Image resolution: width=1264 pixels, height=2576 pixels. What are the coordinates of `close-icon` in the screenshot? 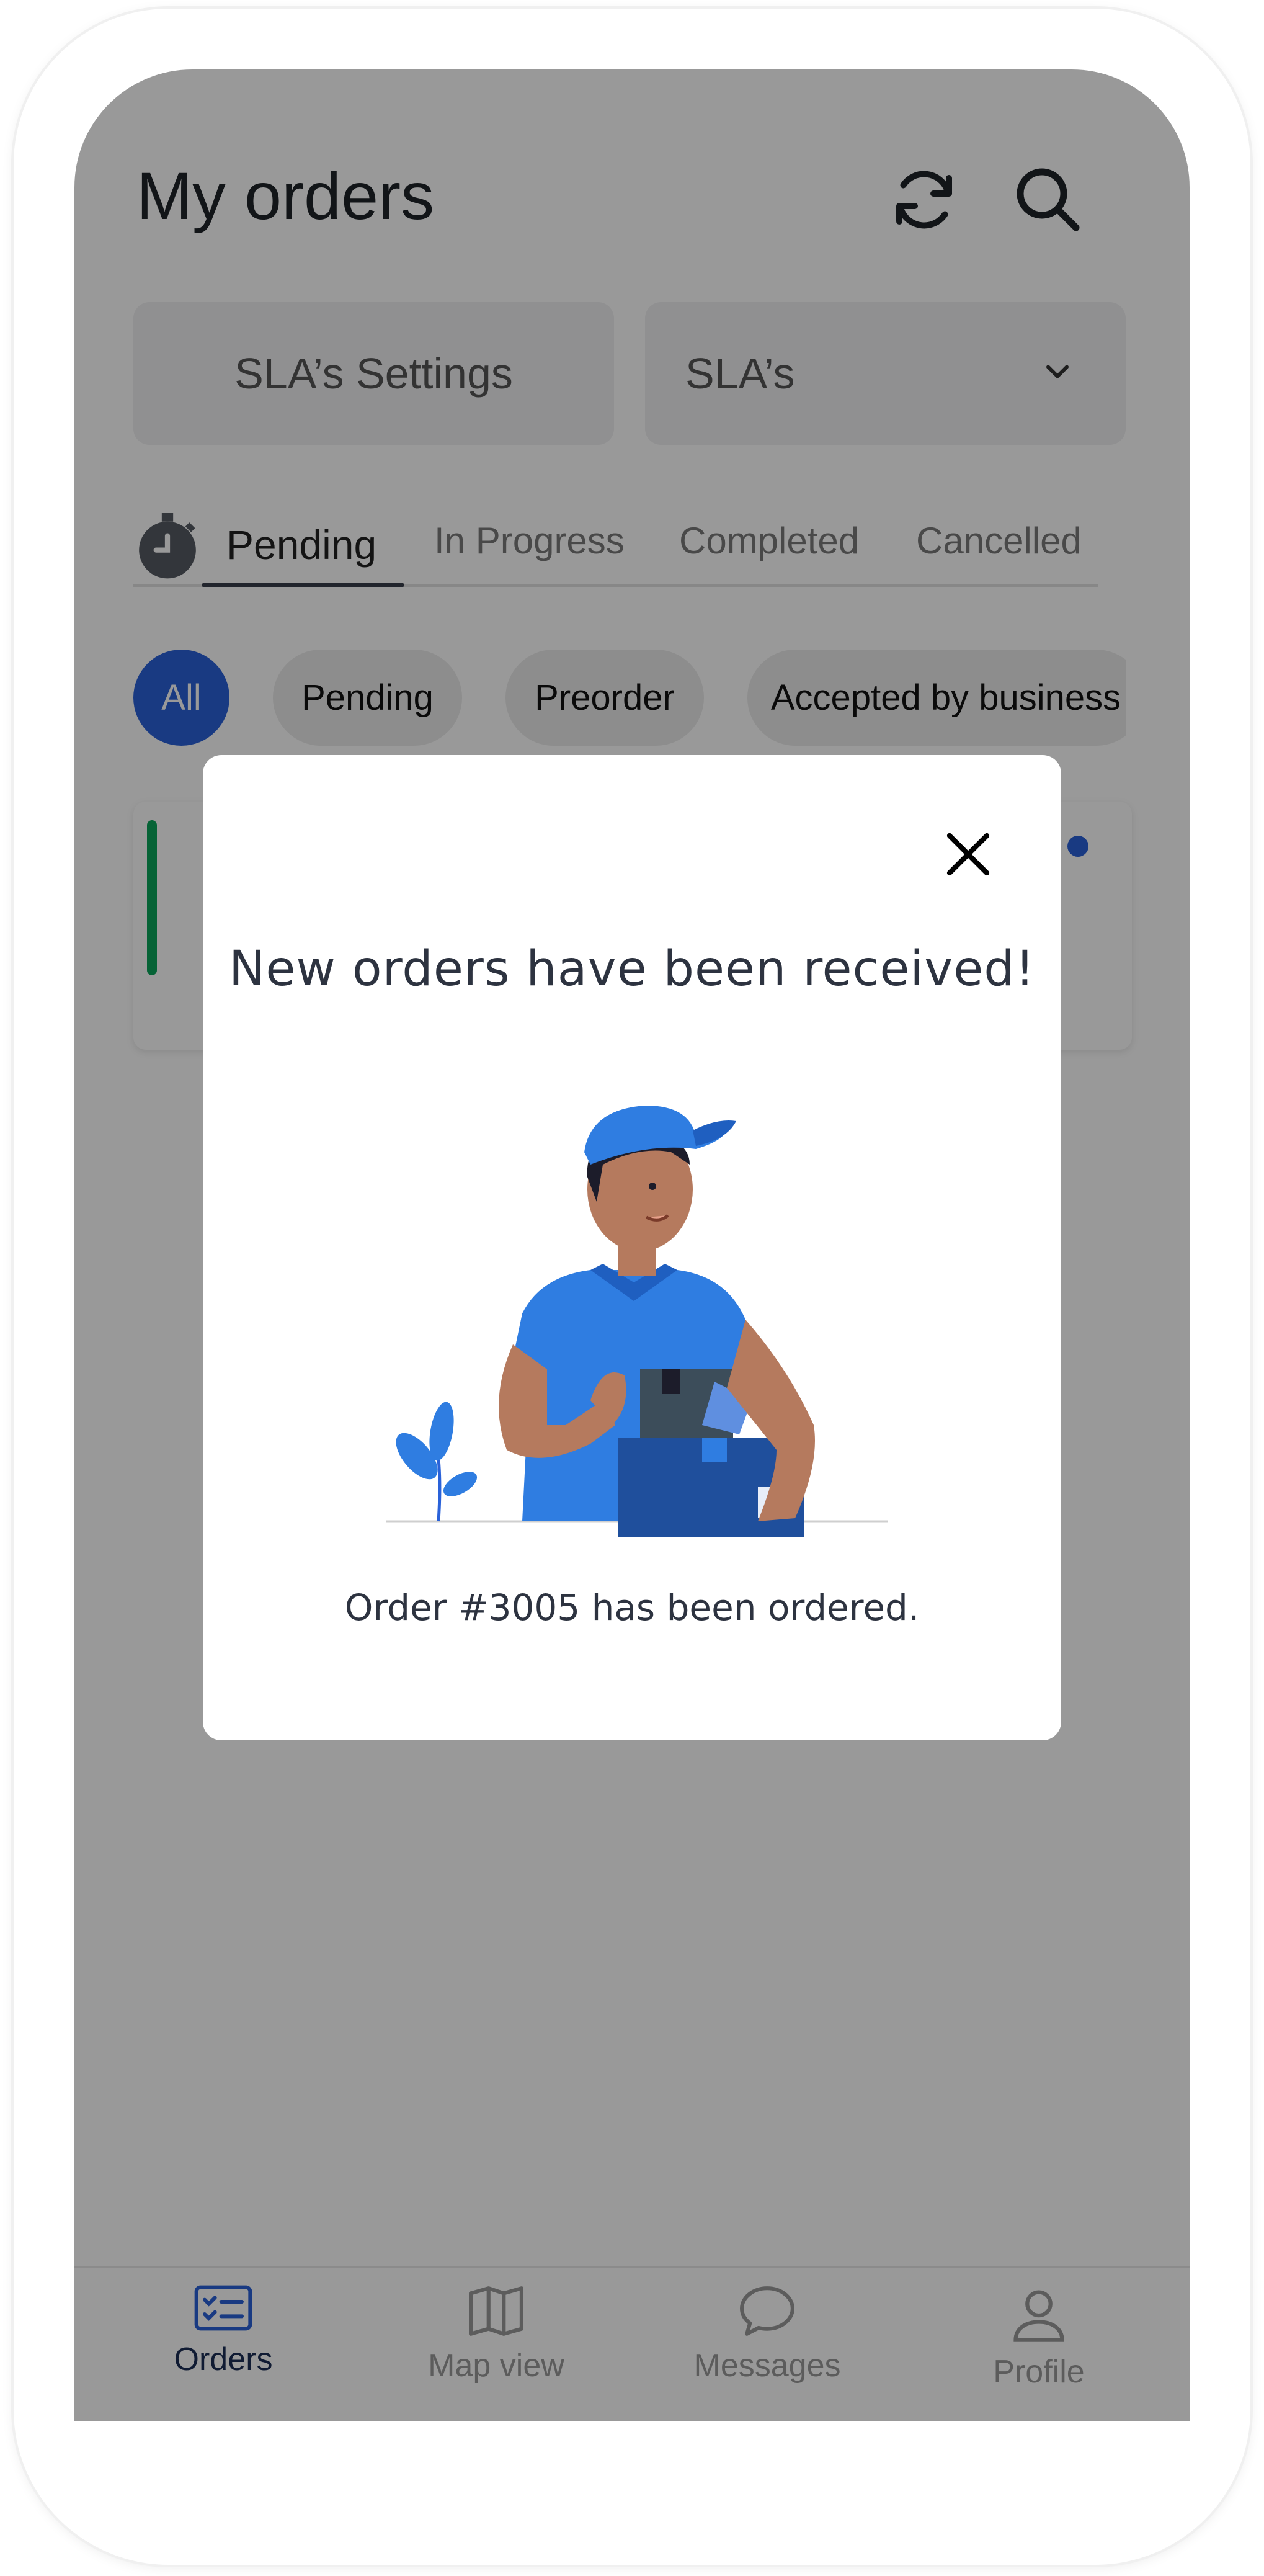 It's located at (968, 854).